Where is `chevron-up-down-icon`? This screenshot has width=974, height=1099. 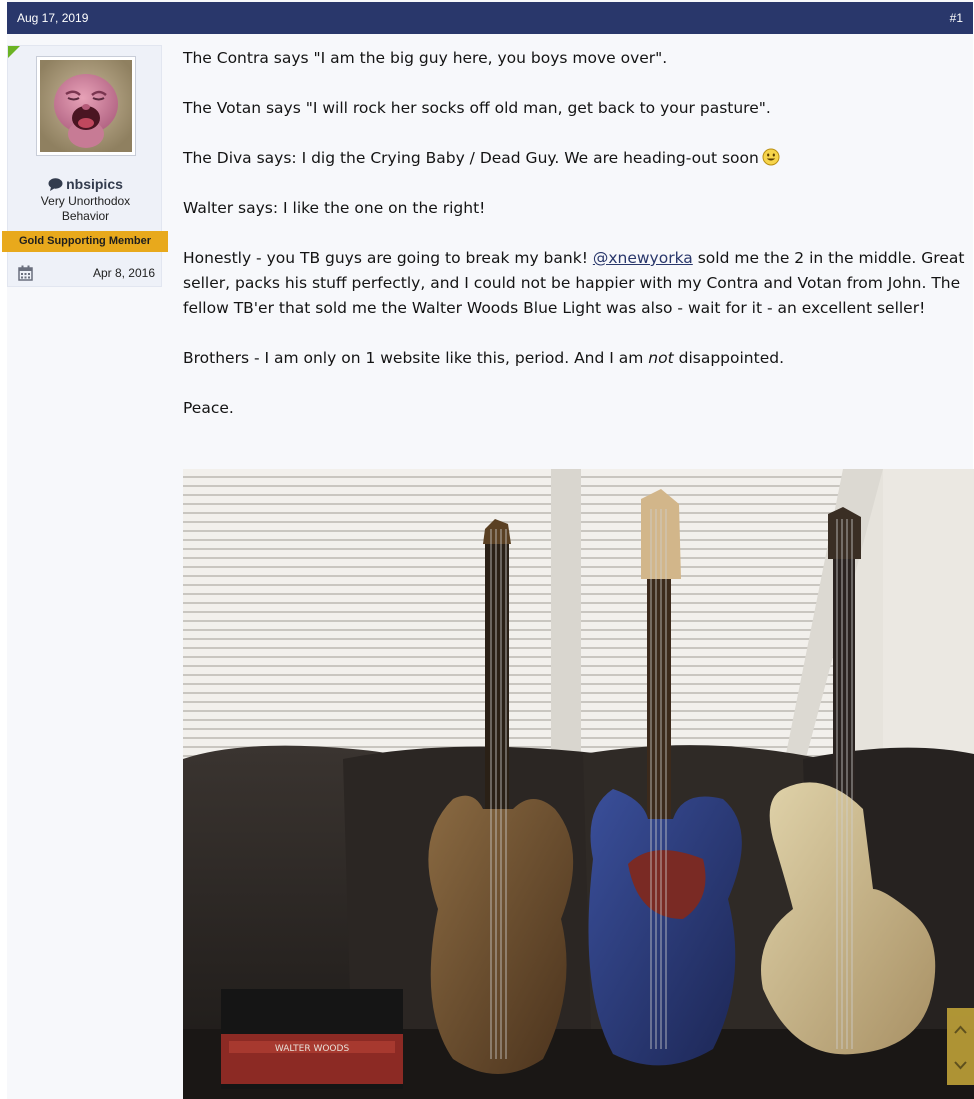 chevron-up-down-icon is located at coordinates (960, 1047).